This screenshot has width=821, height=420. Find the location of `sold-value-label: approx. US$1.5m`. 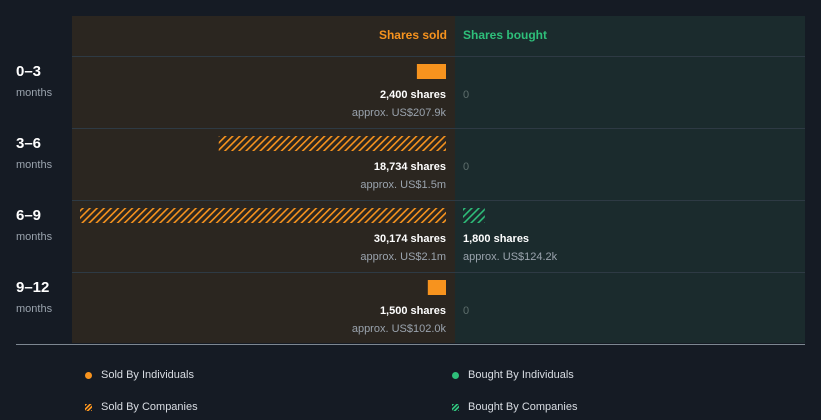

sold-value-label: approx. US$1.5m is located at coordinates (403, 185).